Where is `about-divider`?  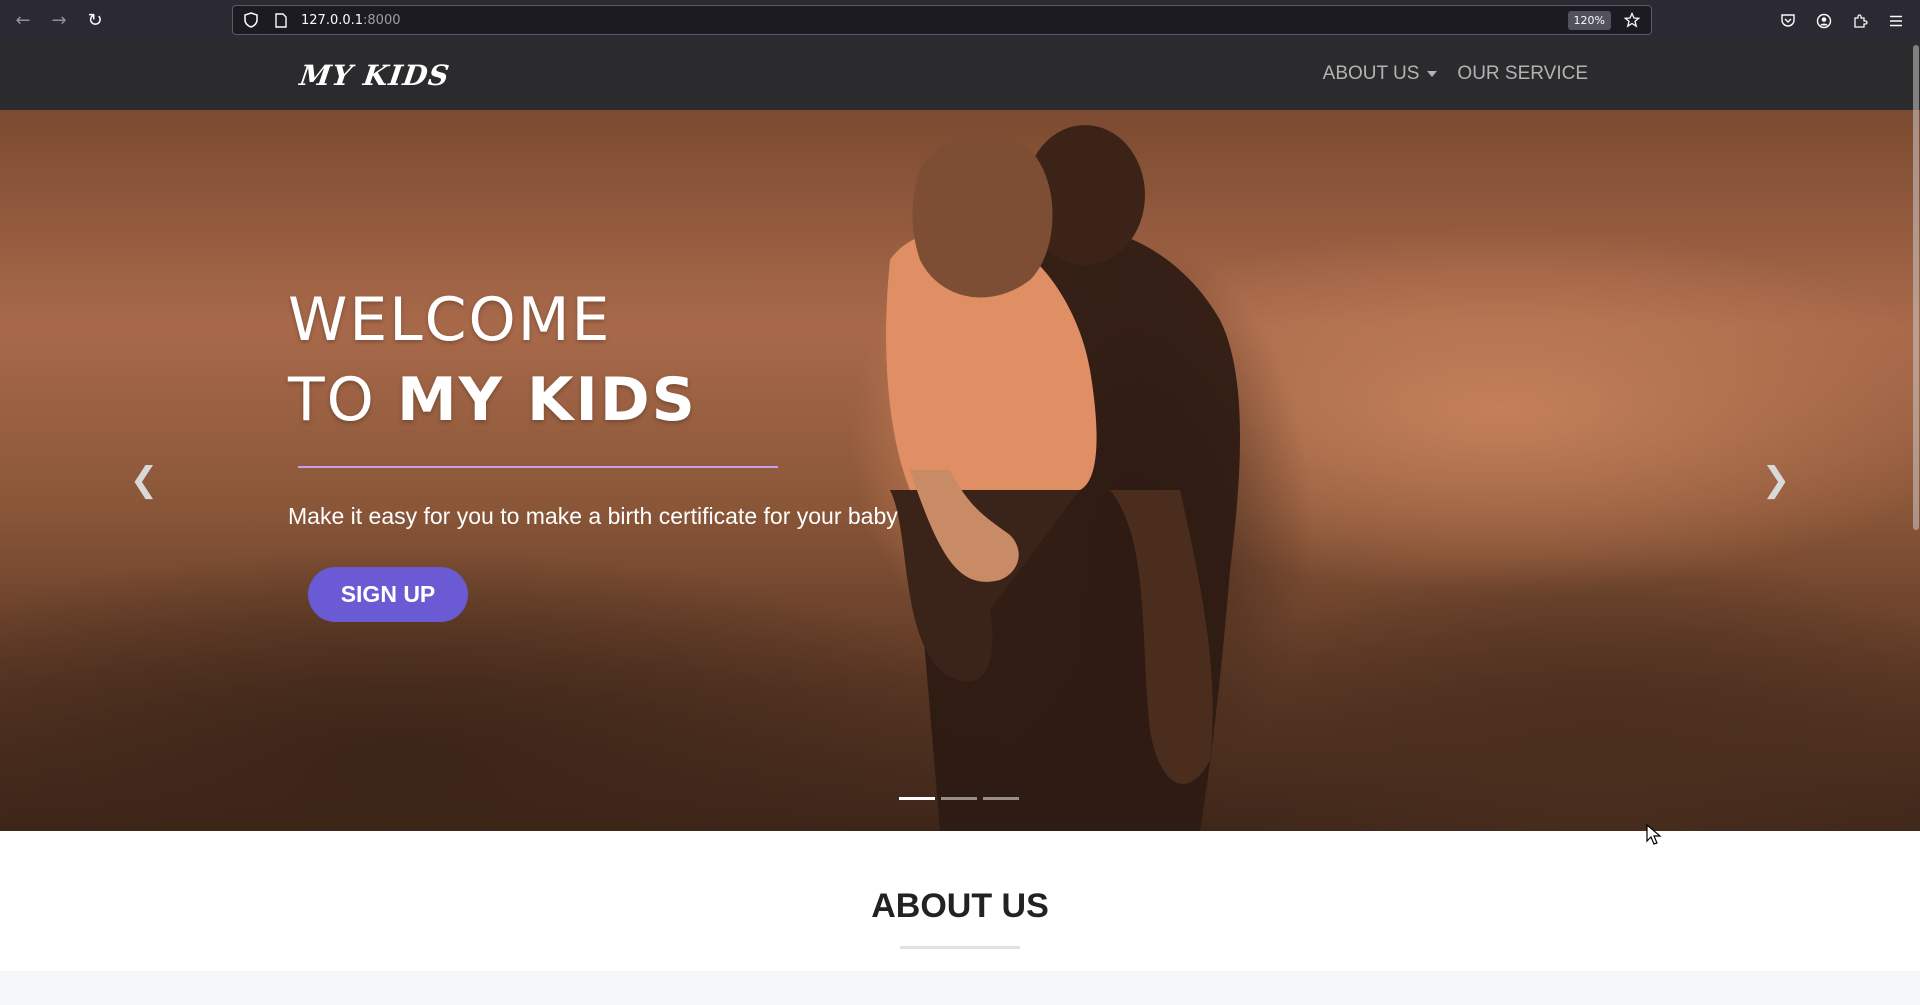
about-divider is located at coordinates (960, 947).